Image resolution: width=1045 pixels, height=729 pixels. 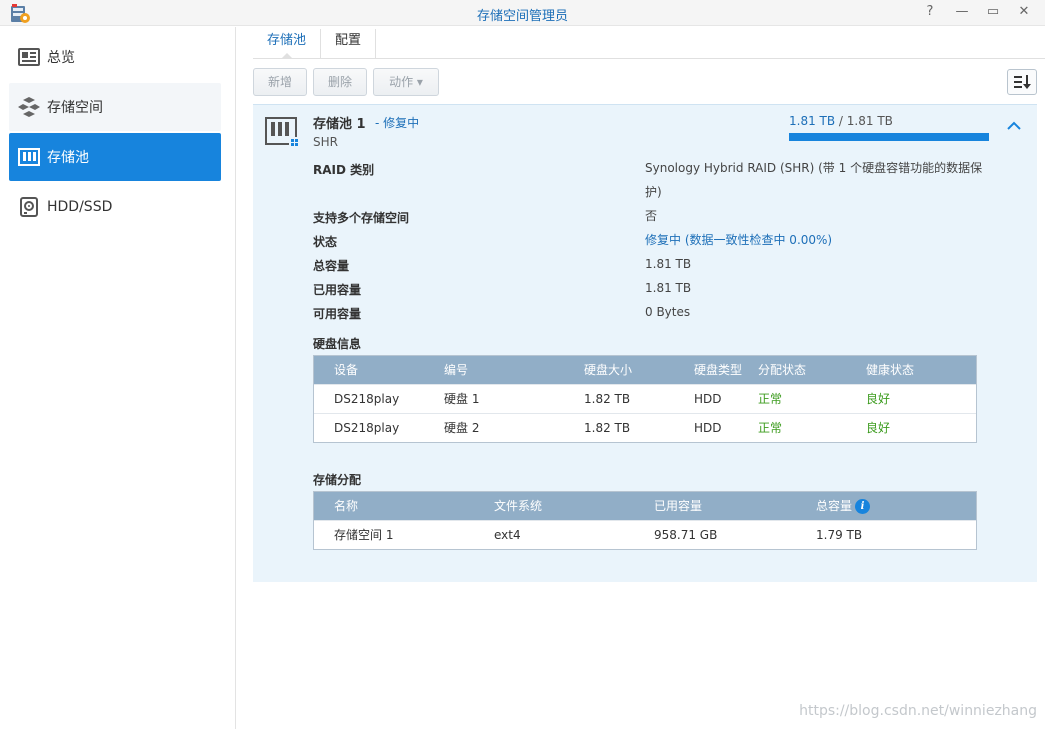 I want to click on column-header: 总容量, so click(x=834, y=506).